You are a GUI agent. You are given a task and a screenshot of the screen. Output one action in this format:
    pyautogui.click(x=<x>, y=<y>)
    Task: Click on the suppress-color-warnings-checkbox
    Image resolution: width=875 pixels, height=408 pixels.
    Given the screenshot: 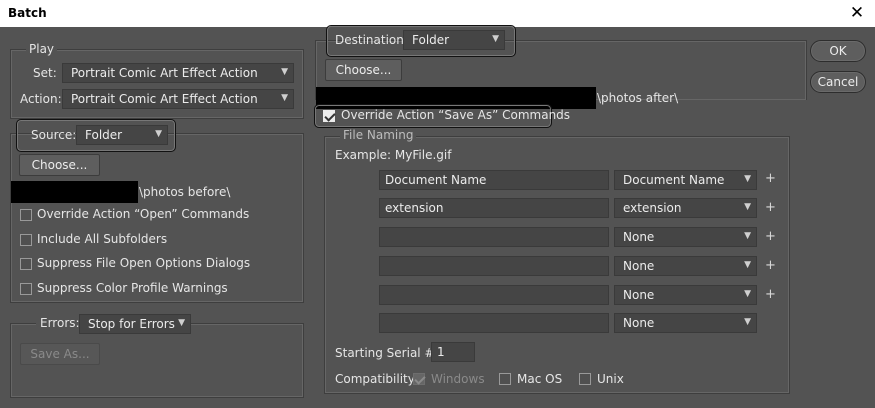 What is the action you would take?
    pyautogui.click(x=26, y=289)
    